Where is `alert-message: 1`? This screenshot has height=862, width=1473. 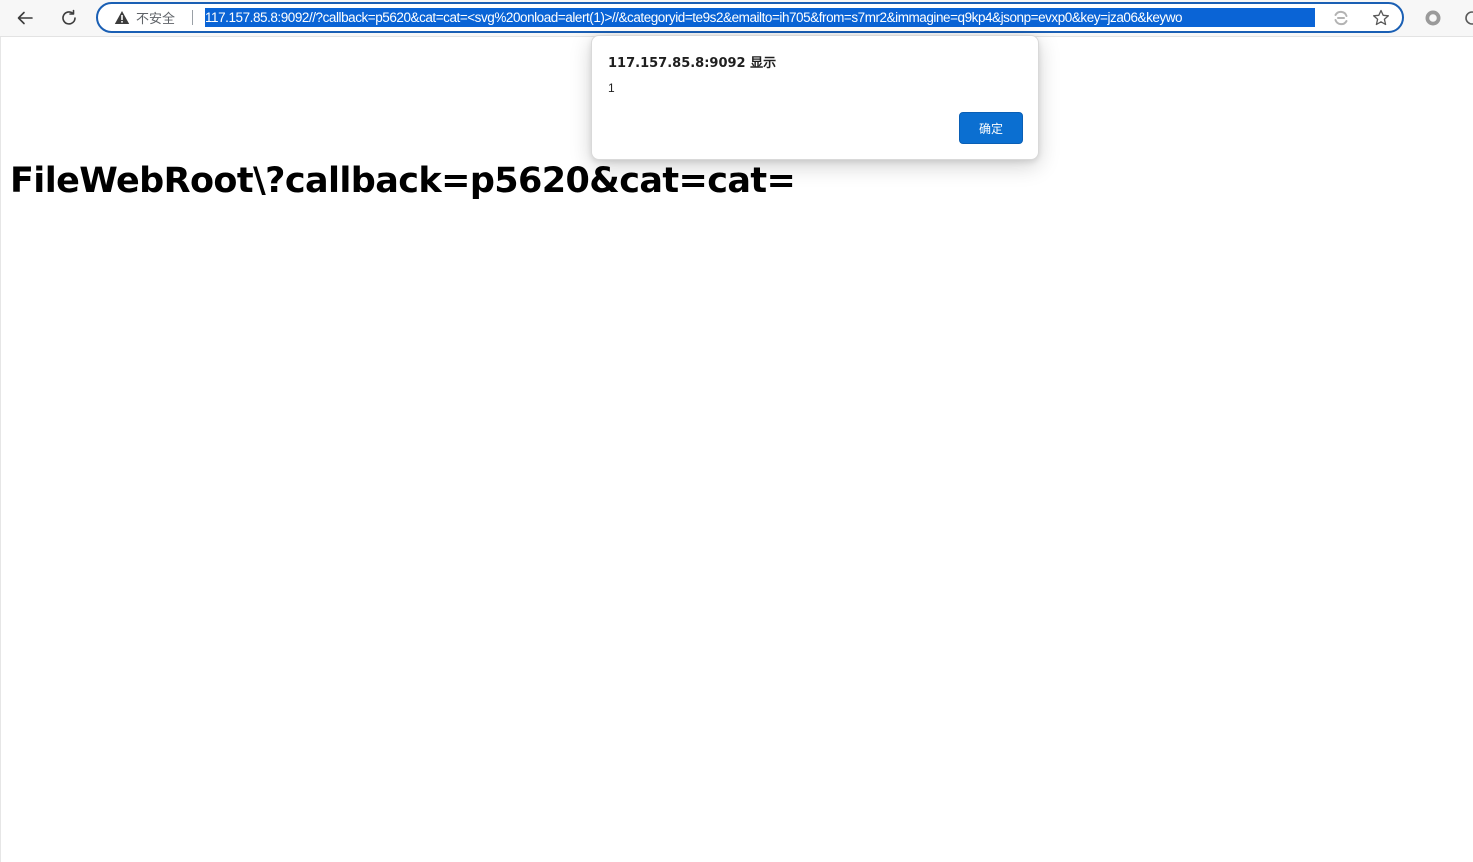
alert-message: 1 is located at coordinates (611, 88).